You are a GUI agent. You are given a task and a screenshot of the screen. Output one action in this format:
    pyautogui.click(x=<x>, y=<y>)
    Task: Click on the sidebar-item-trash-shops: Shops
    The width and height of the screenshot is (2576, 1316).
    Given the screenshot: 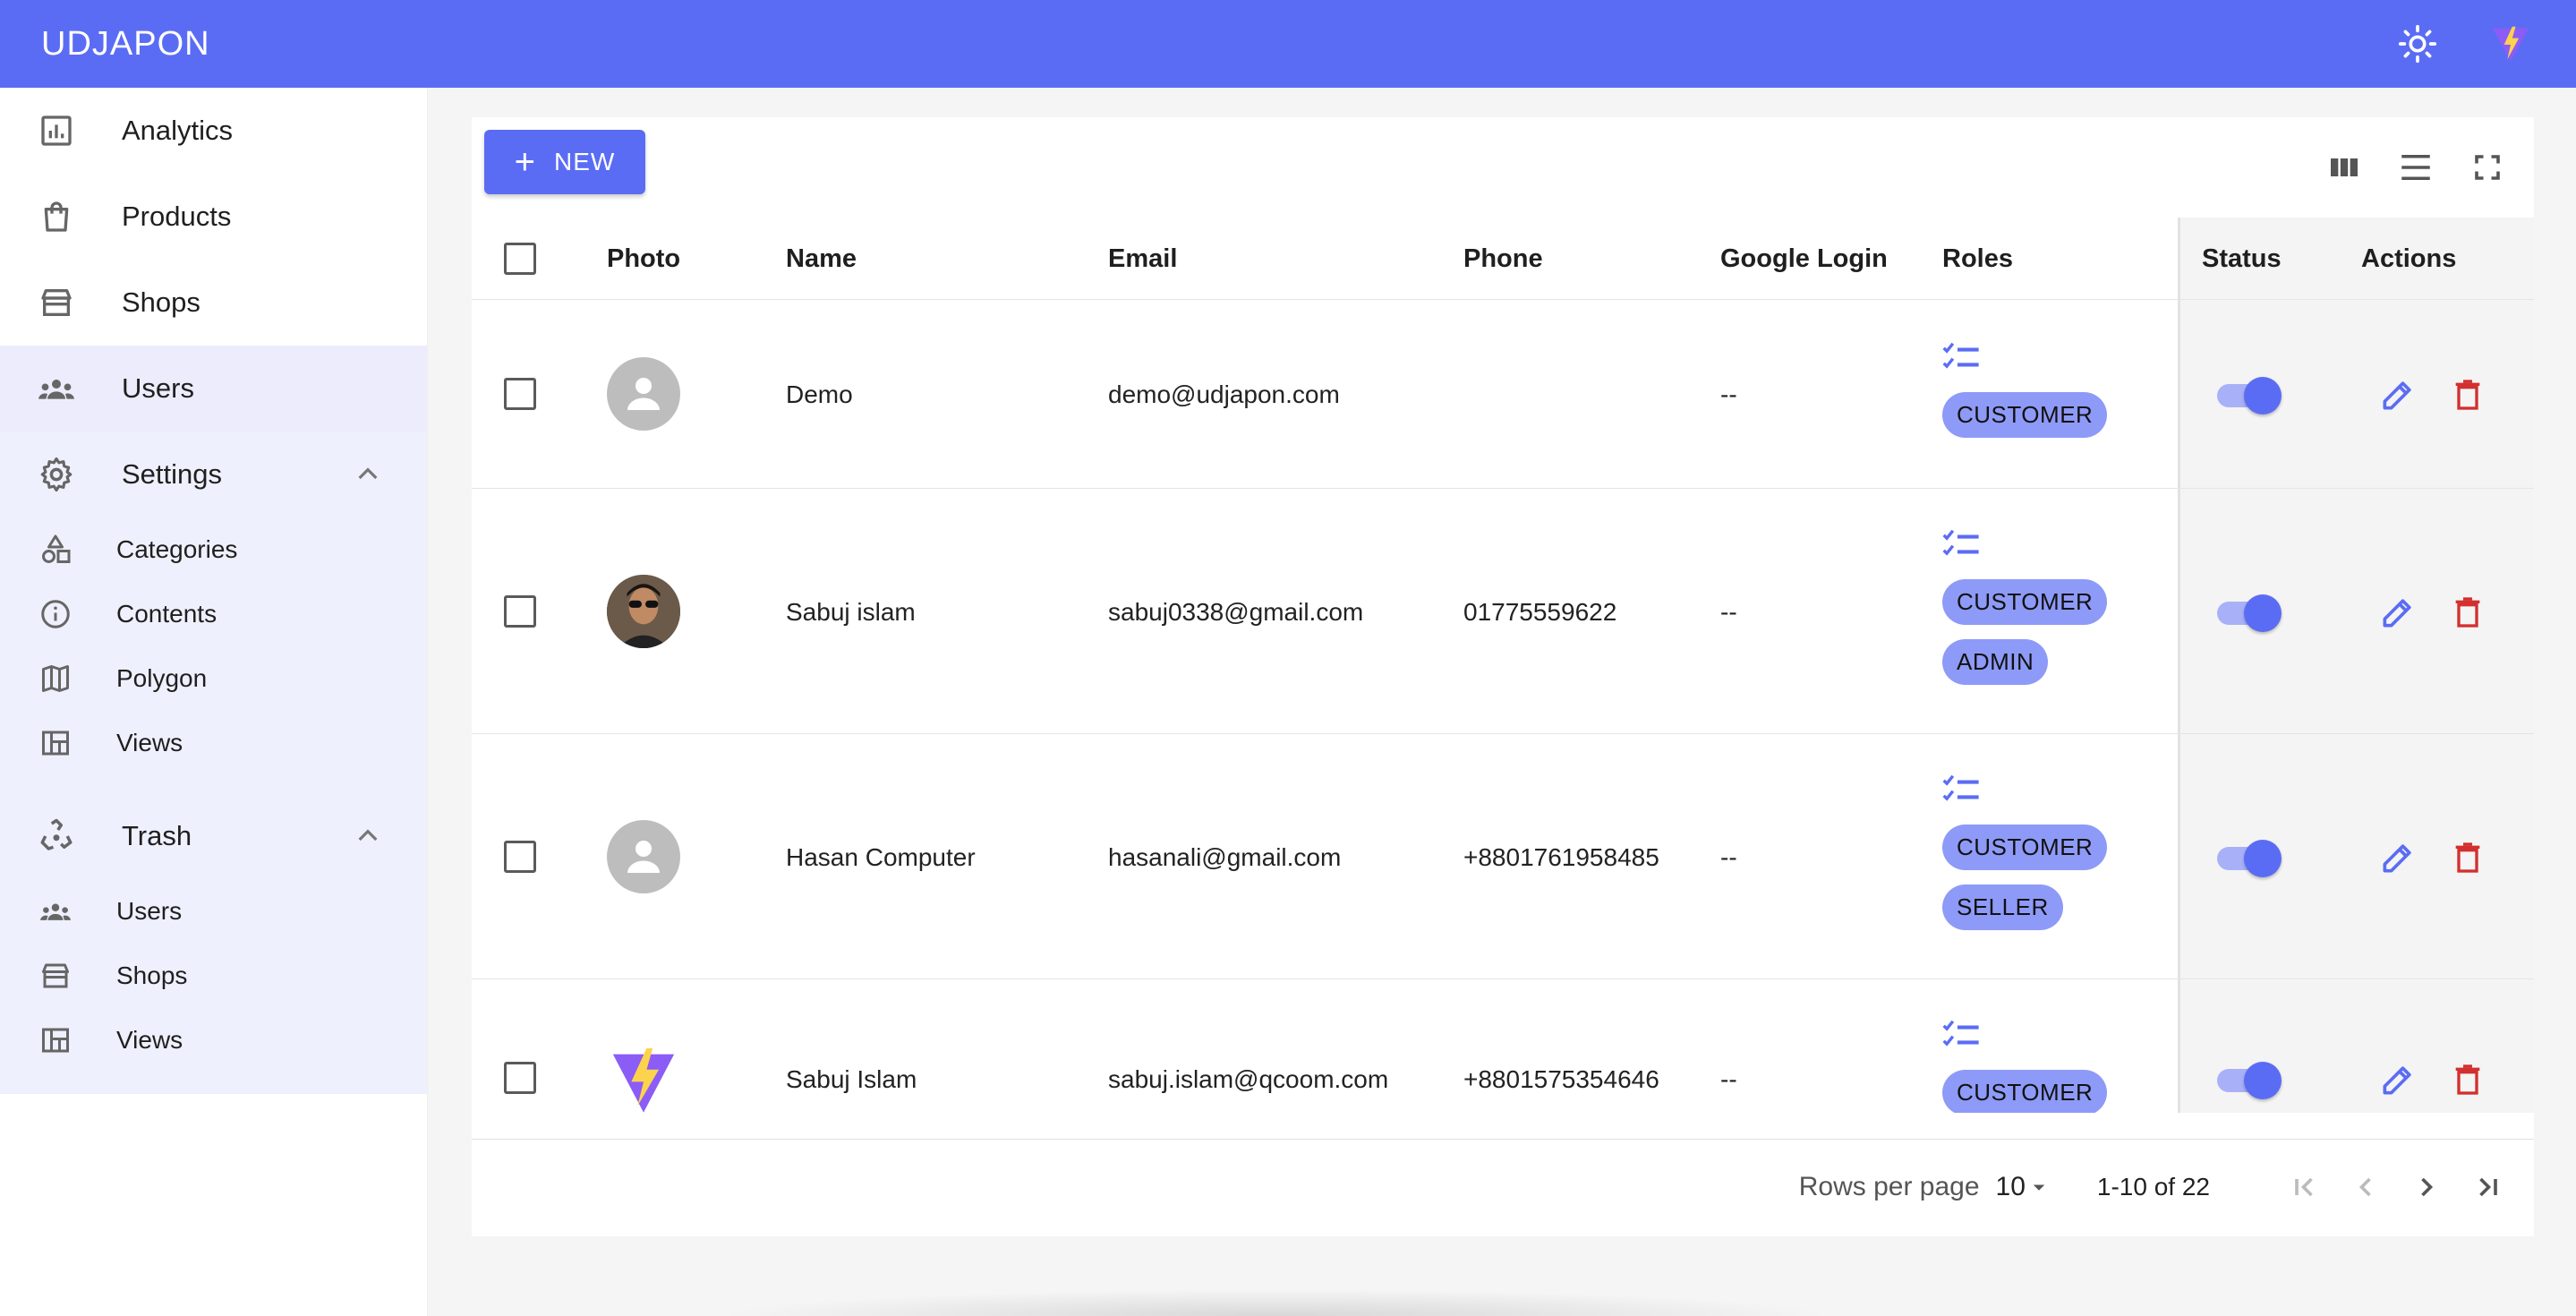 What is the action you would take?
    pyautogui.click(x=213, y=976)
    